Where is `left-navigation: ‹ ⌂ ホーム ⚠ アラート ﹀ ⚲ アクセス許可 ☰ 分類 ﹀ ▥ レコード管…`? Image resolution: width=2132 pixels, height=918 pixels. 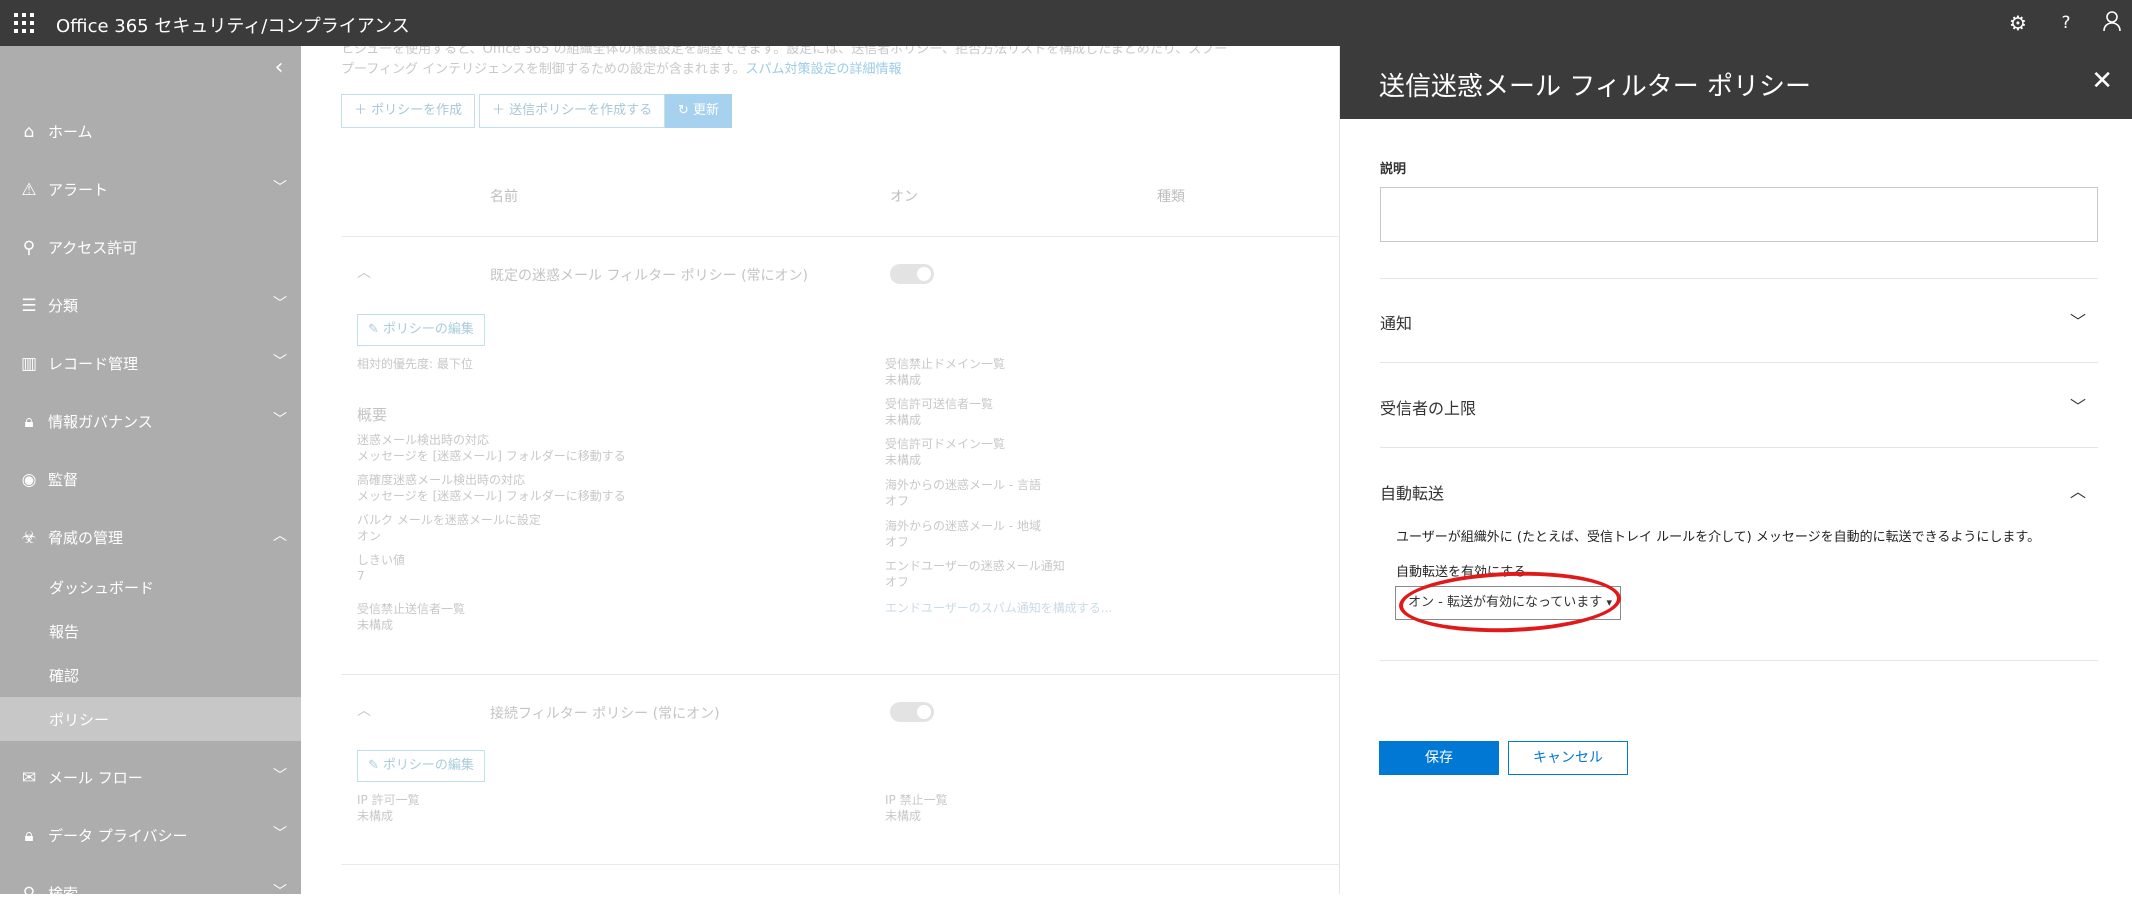 left-navigation: ‹ ⌂ ホーム ⚠ アラート ﹀ ⚲ アクセス許可 ☰ 分類 ﹀ ▥ レコード管… is located at coordinates (150, 475).